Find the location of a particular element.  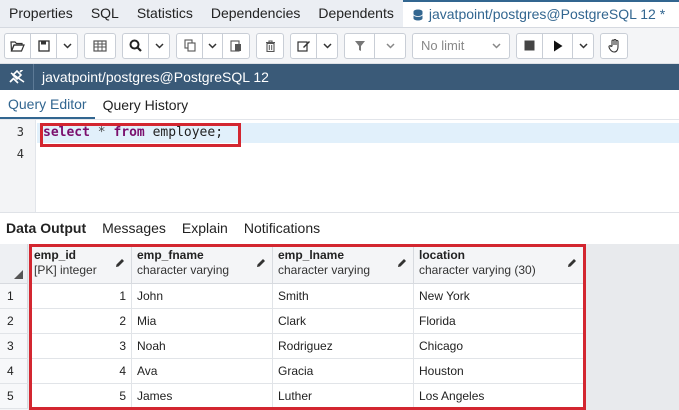

file-group is located at coordinates (41, 45).